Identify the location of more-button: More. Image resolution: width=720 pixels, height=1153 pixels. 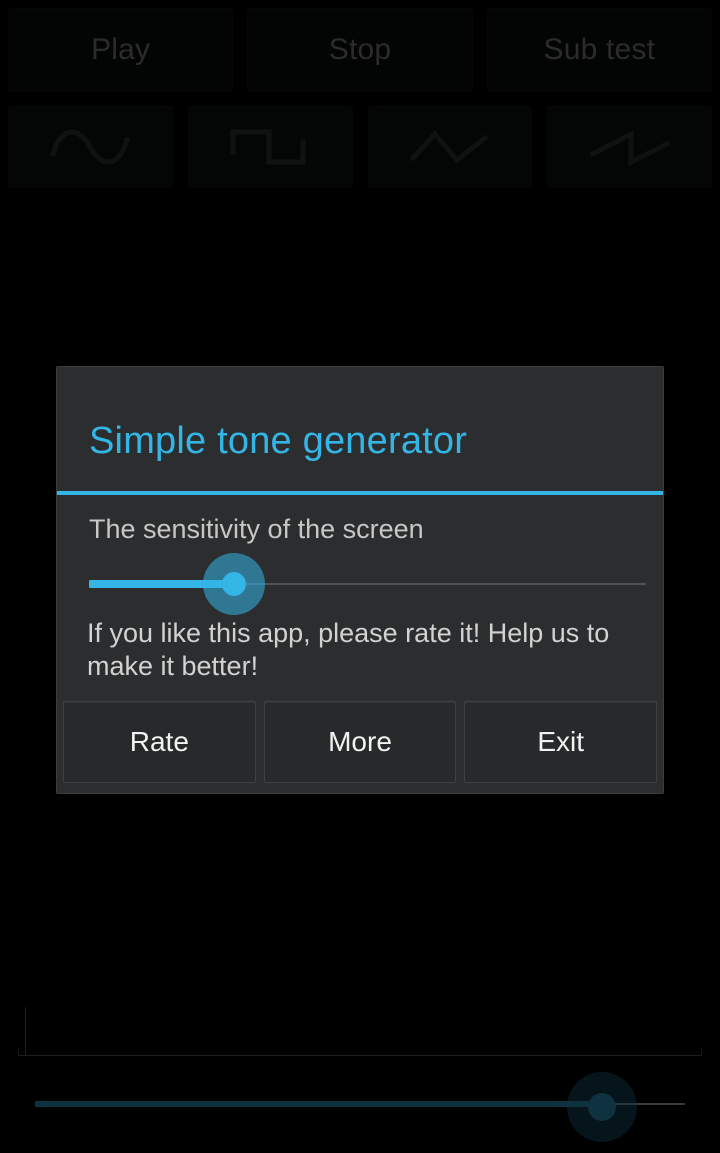
(360, 742).